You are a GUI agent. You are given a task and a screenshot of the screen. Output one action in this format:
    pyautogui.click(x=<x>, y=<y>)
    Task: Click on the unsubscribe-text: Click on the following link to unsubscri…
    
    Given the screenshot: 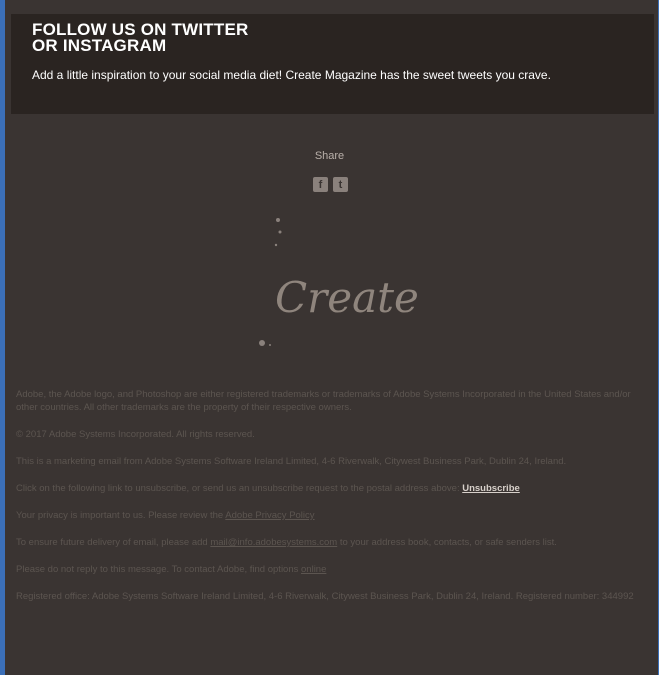 What is the action you would take?
    pyautogui.click(x=238, y=488)
    